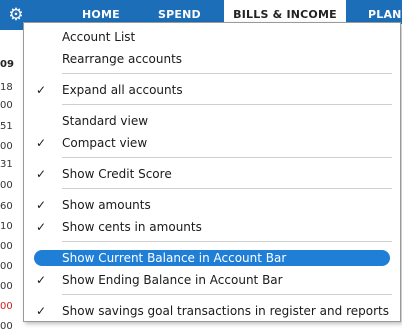 The width and height of the screenshot is (402, 332). I want to click on menu-item-label: Compact view, so click(105, 143).